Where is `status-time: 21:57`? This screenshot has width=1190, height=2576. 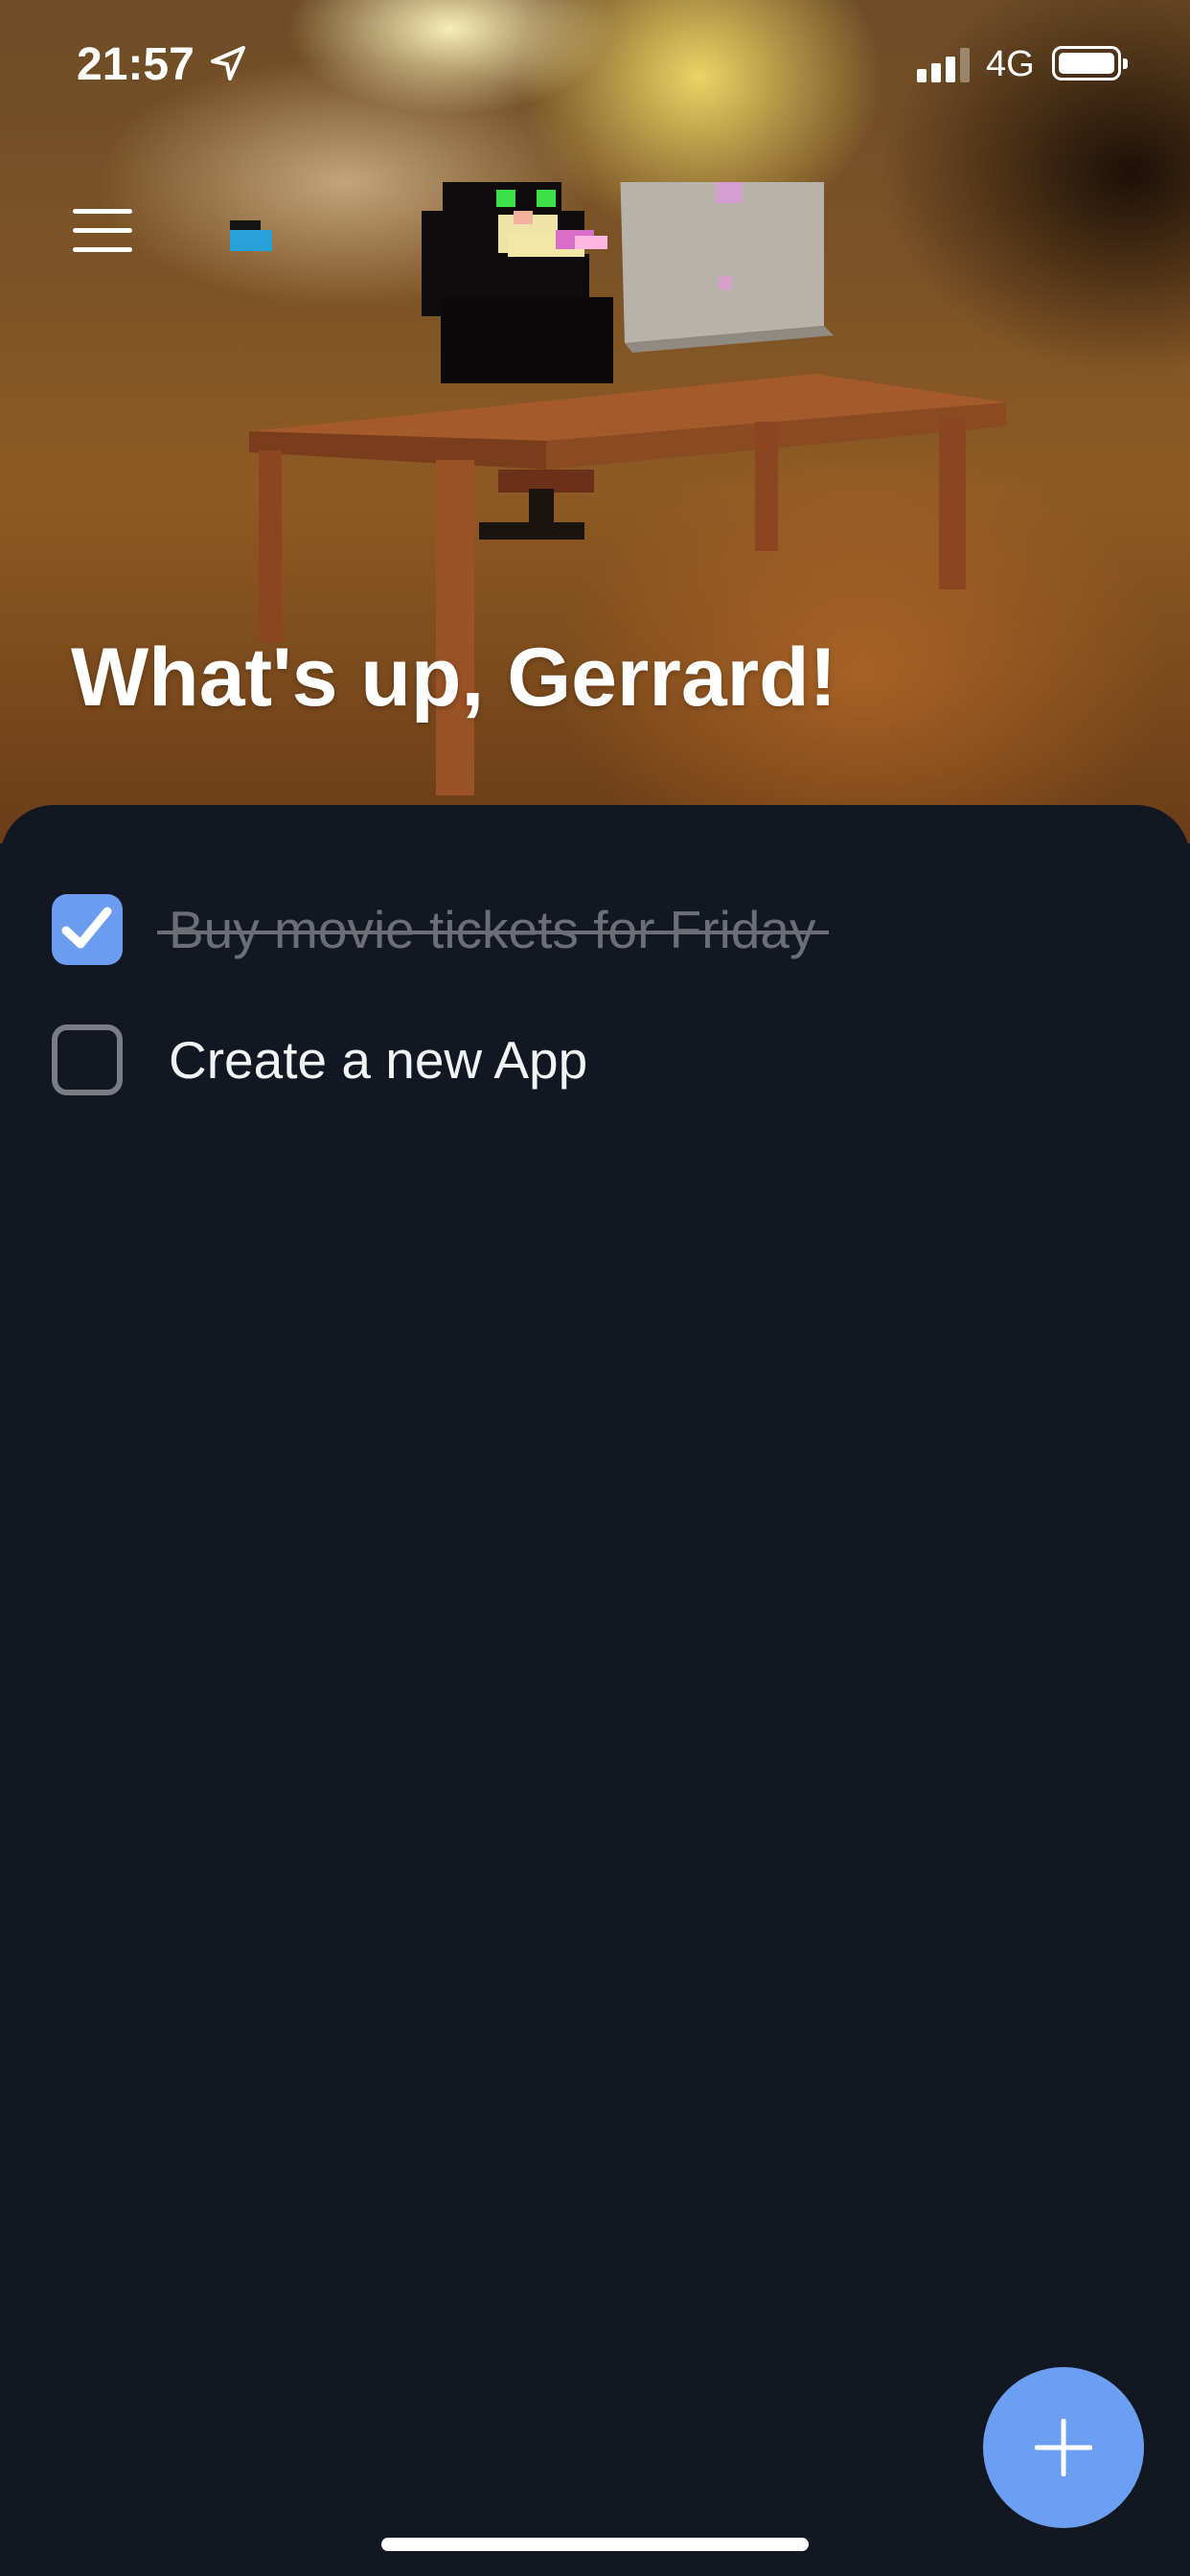
status-time: 21:57 is located at coordinates (136, 64).